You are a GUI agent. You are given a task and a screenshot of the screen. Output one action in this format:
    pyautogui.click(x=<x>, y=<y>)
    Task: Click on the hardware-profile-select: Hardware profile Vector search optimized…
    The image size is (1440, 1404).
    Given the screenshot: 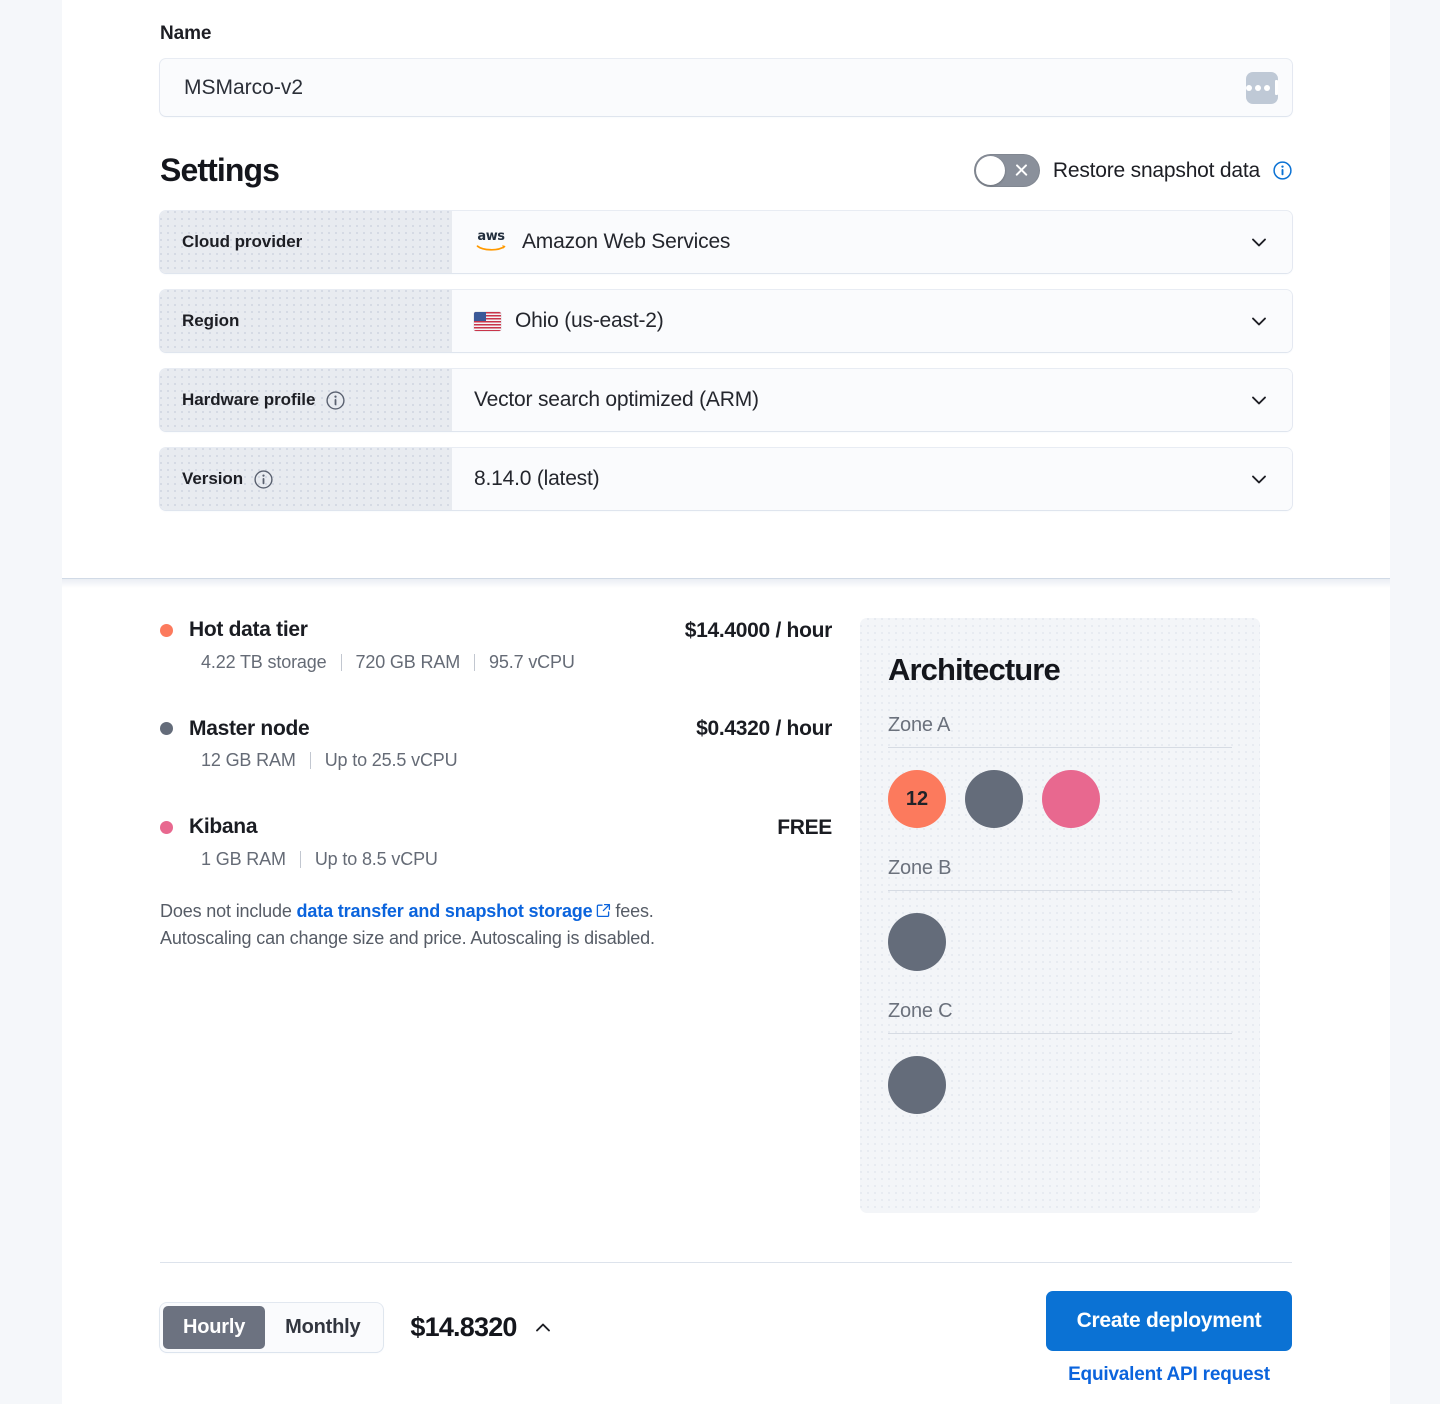 What is the action you would take?
    pyautogui.click(x=726, y=400)
    